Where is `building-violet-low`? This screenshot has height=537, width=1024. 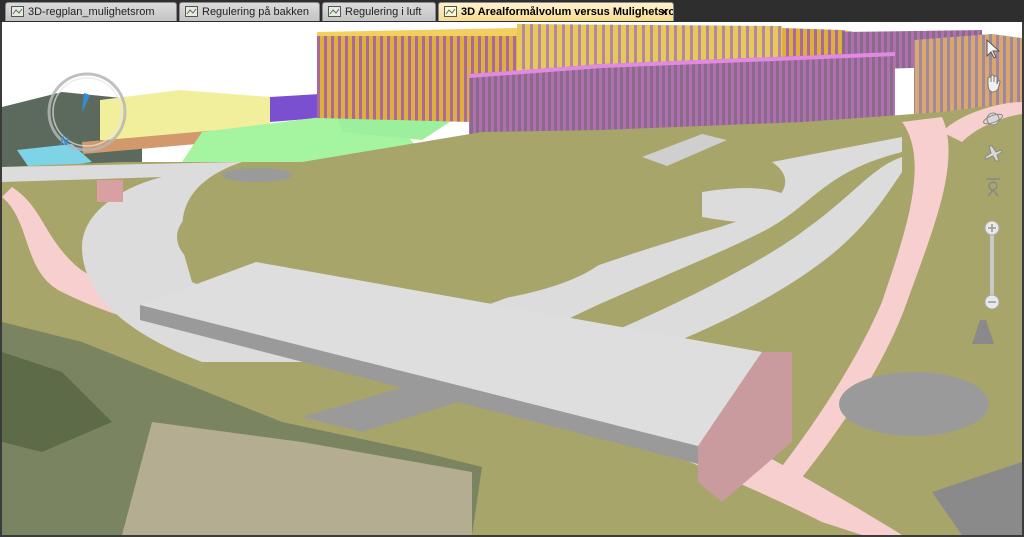 building-violet-low is located at coordinates (295, 108).